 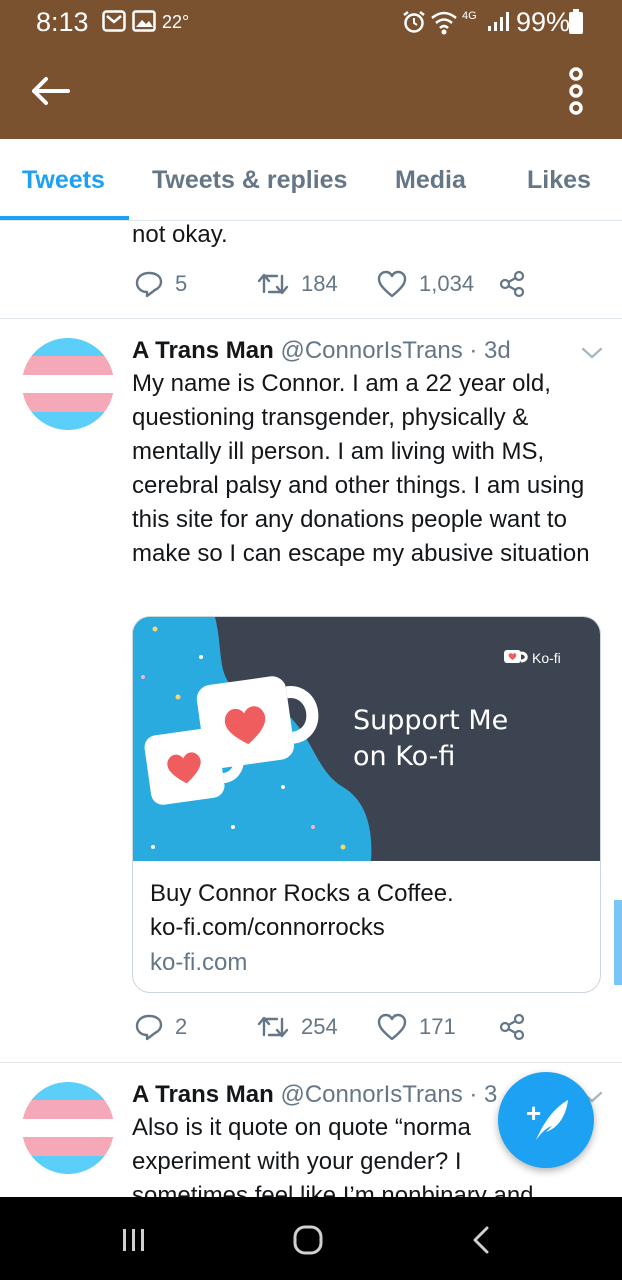 What do you see at coordinates (176, 22) in the screenshot?
I see `status-temperature: 22°` at bounding box center [176, 22].